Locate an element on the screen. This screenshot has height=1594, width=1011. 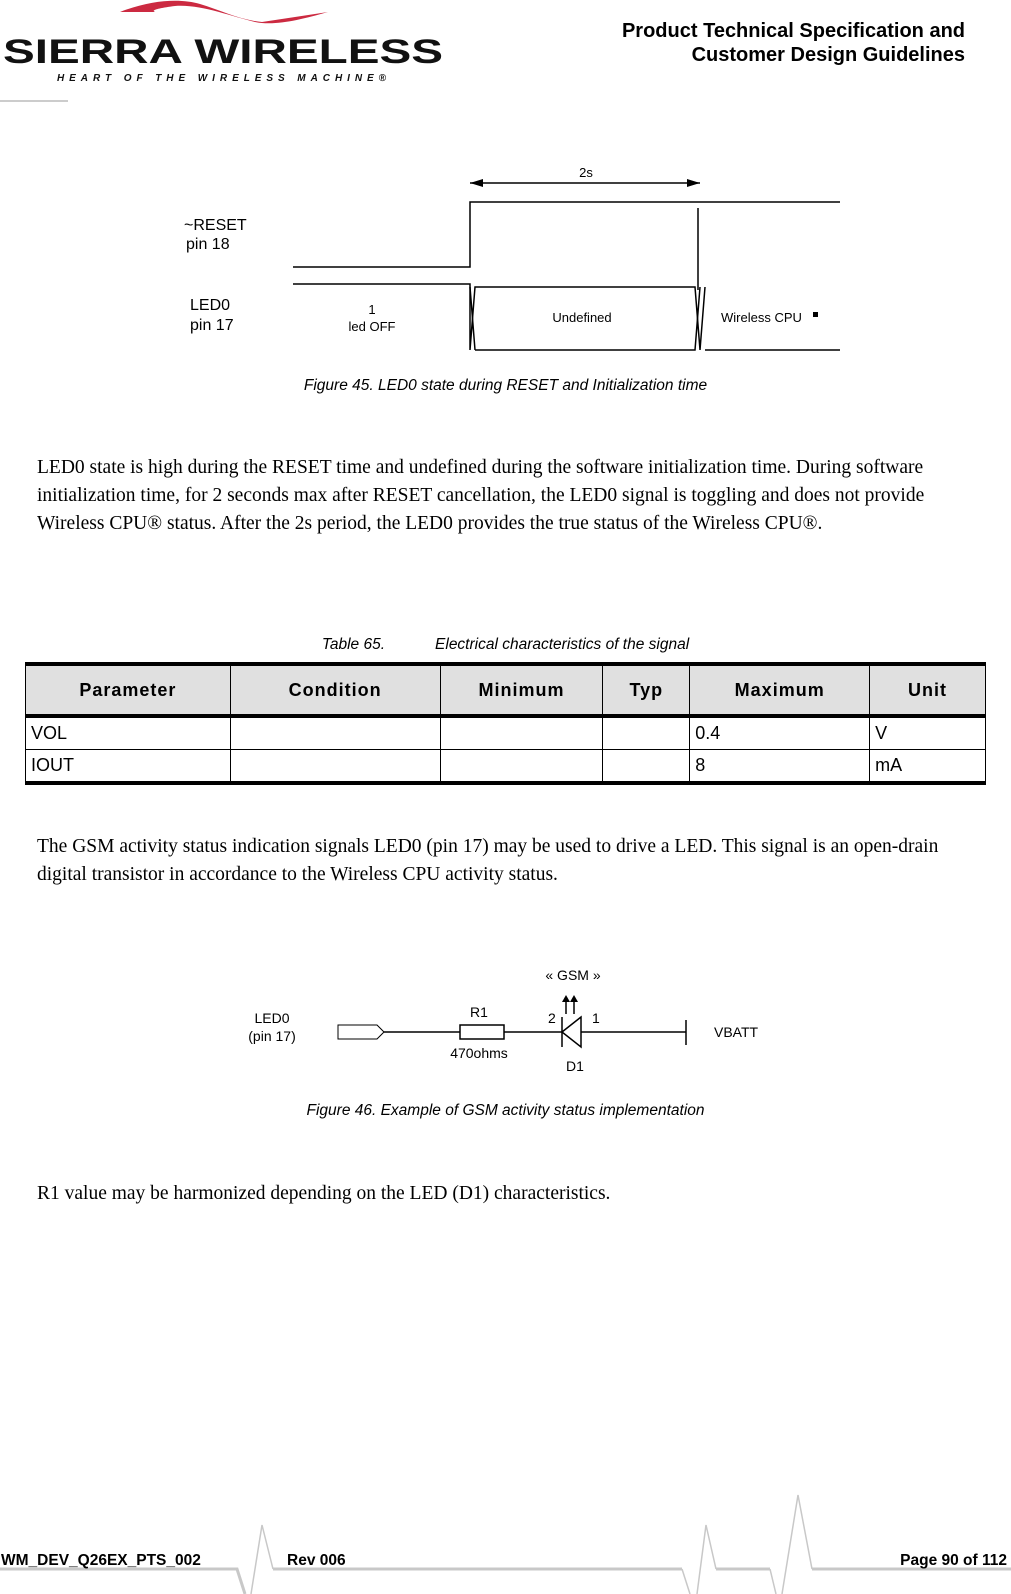
header-unit: Unit is located at coordinates (927, 690).